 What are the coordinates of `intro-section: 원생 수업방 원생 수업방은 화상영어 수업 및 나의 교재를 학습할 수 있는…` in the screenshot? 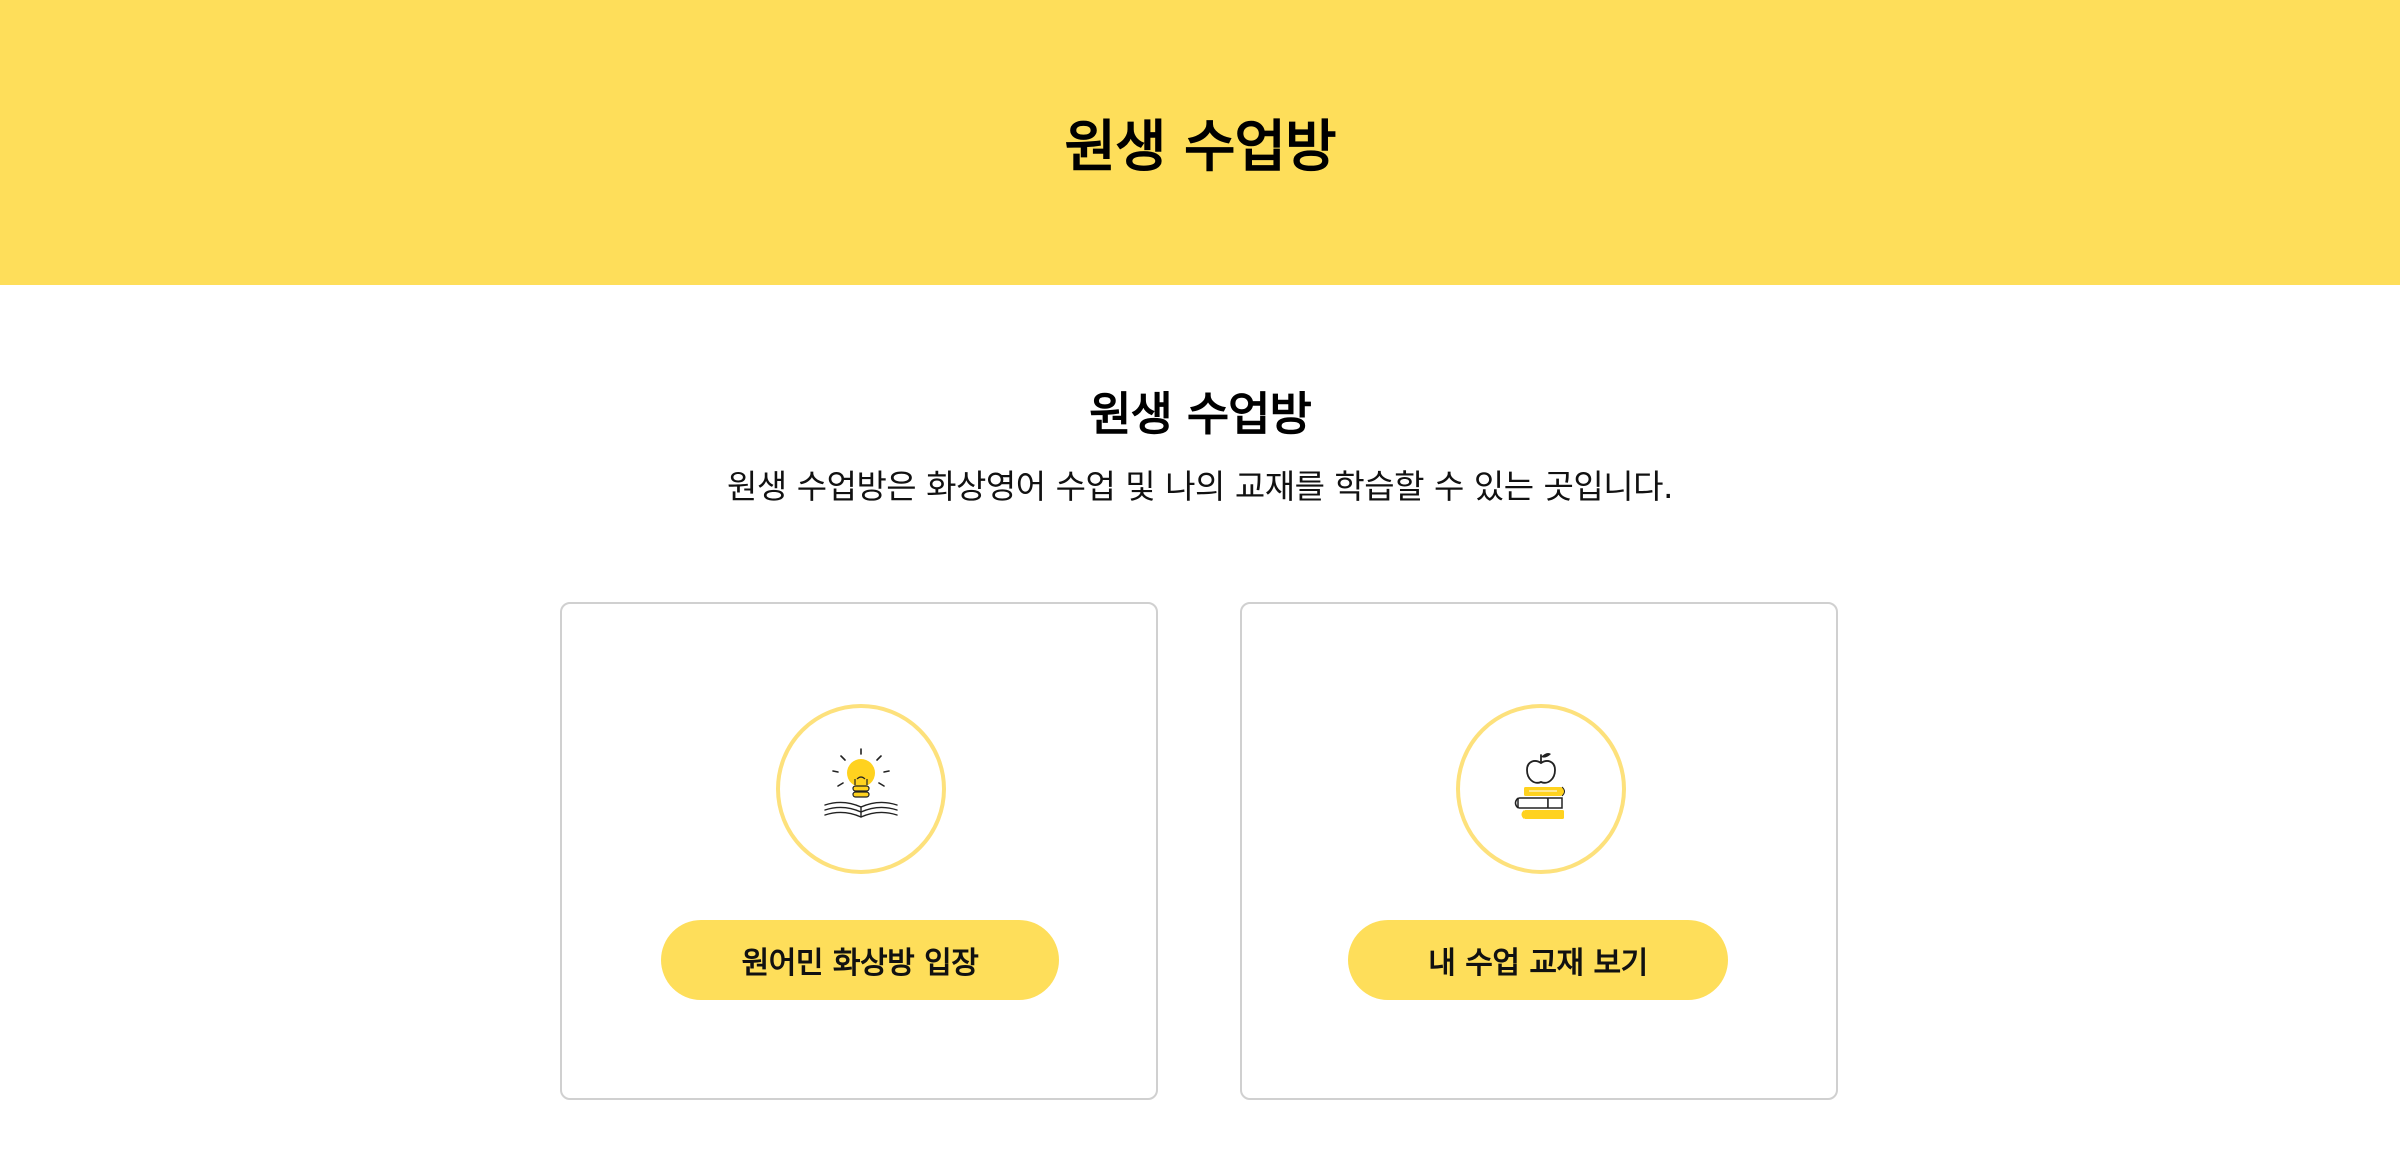 It's located at (1200, 445).